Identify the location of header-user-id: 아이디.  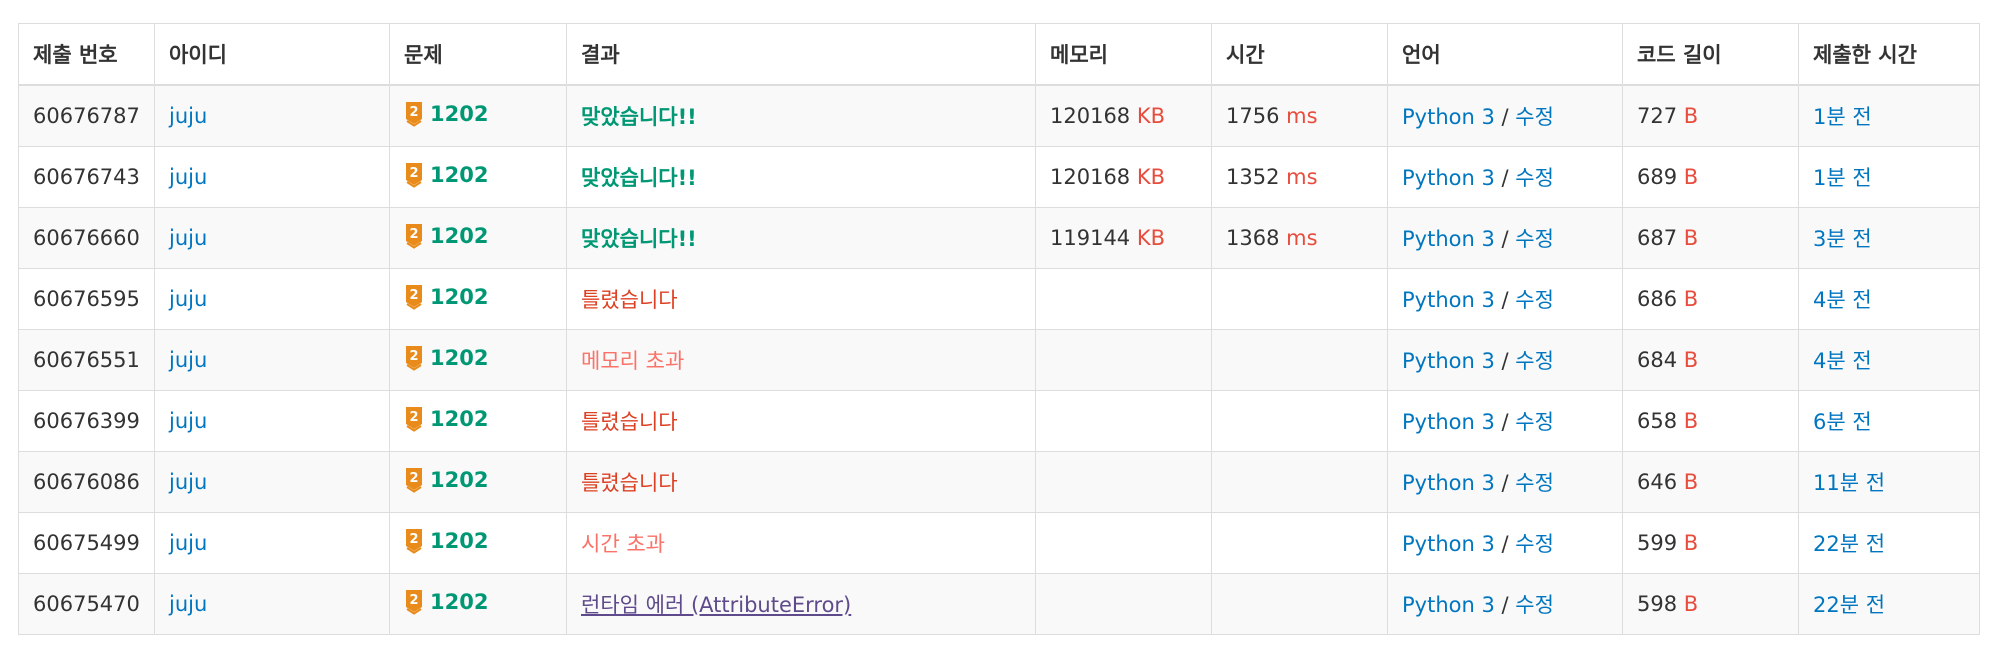
(272, 54).